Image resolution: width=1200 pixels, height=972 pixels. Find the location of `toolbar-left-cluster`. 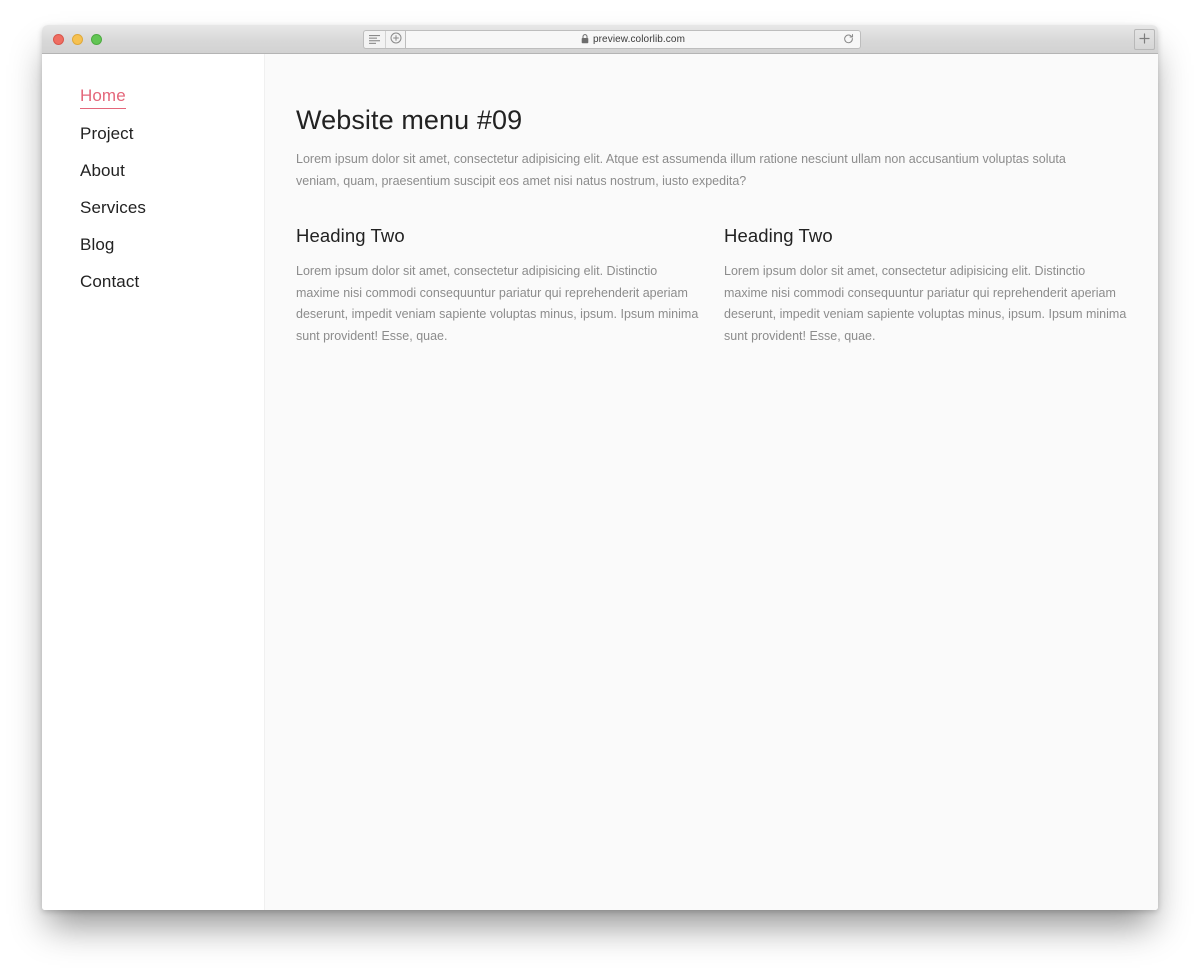

toolbar-left-cluster is located at coordinates (384, 39).